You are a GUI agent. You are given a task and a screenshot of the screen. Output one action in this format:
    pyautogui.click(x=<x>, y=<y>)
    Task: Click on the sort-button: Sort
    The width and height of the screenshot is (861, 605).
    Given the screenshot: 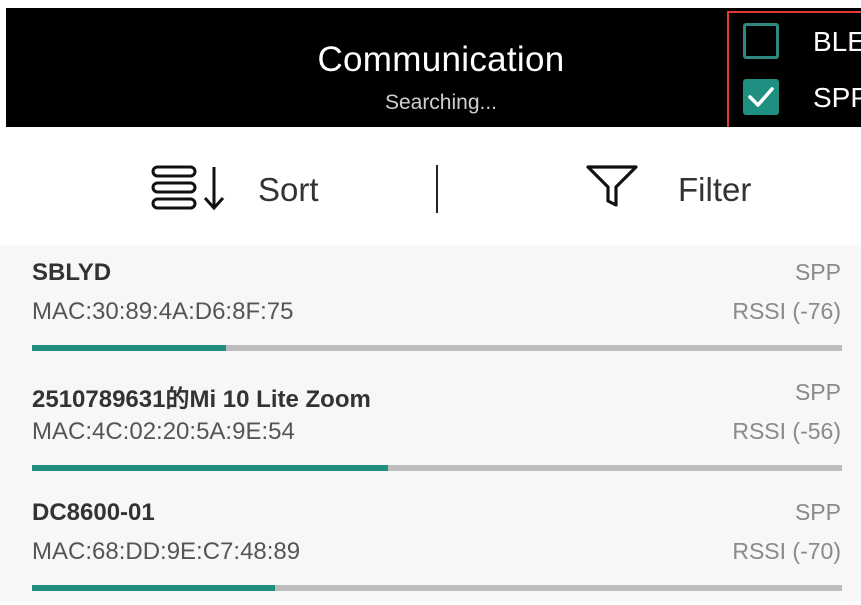 What is the action you would take?
    pyautogui.click(x=280, y=186)
    